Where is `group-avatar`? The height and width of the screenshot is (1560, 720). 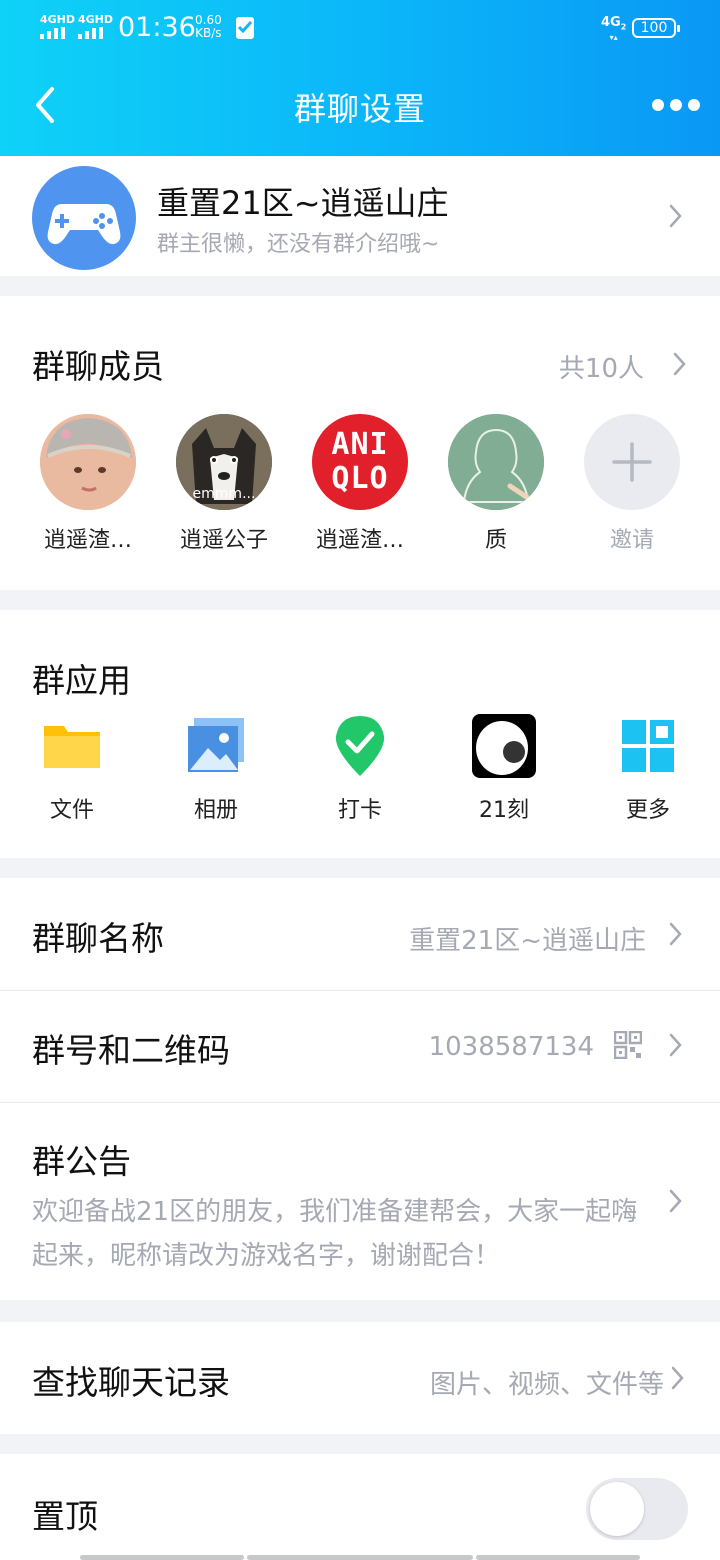
group-avatar is located at coordinates (84, 218).